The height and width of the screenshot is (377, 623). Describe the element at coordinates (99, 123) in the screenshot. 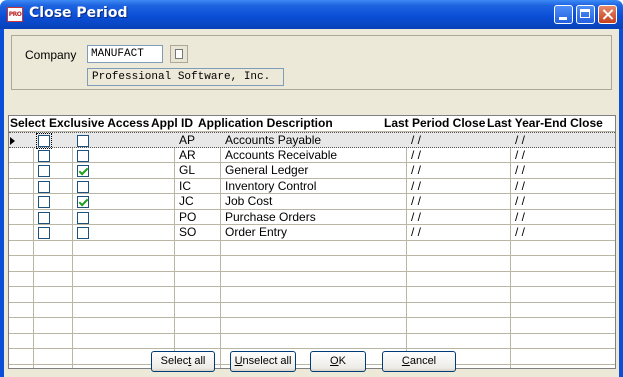

I see `col-header-exclusive-access: Exclusive Access` at that location.